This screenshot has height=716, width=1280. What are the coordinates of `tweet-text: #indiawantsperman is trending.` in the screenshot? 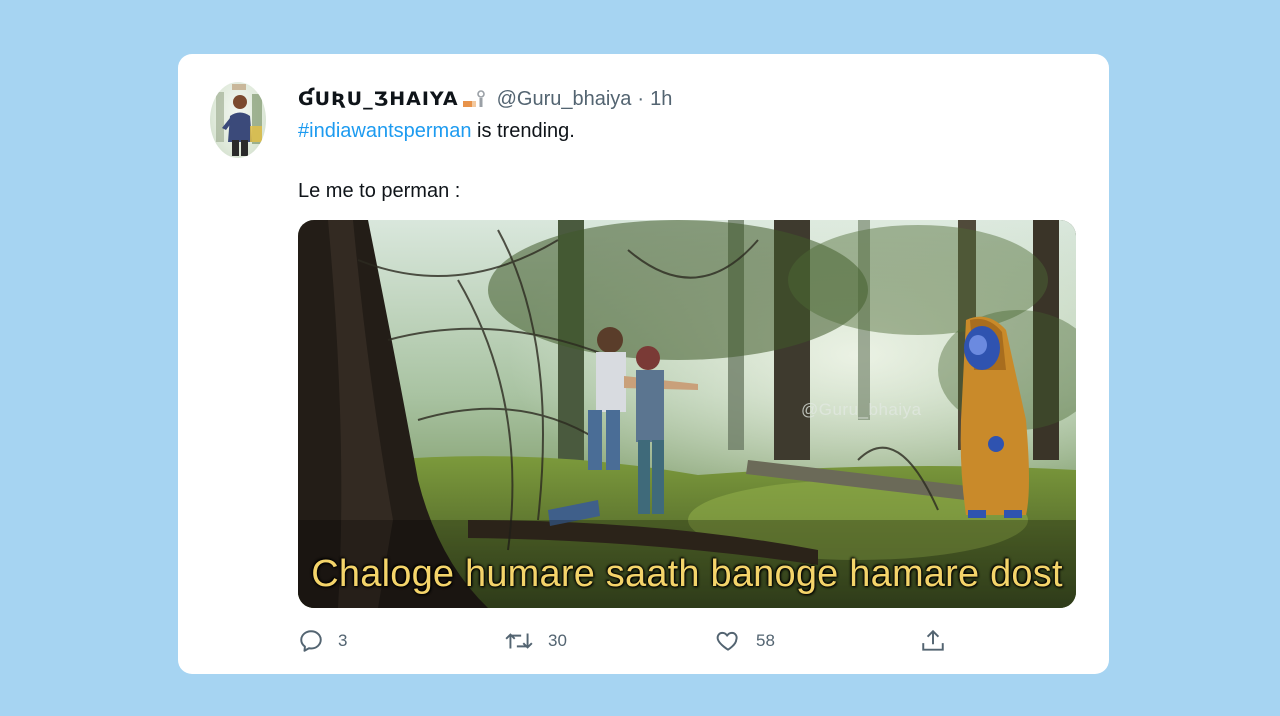 It's located at (436, 131).